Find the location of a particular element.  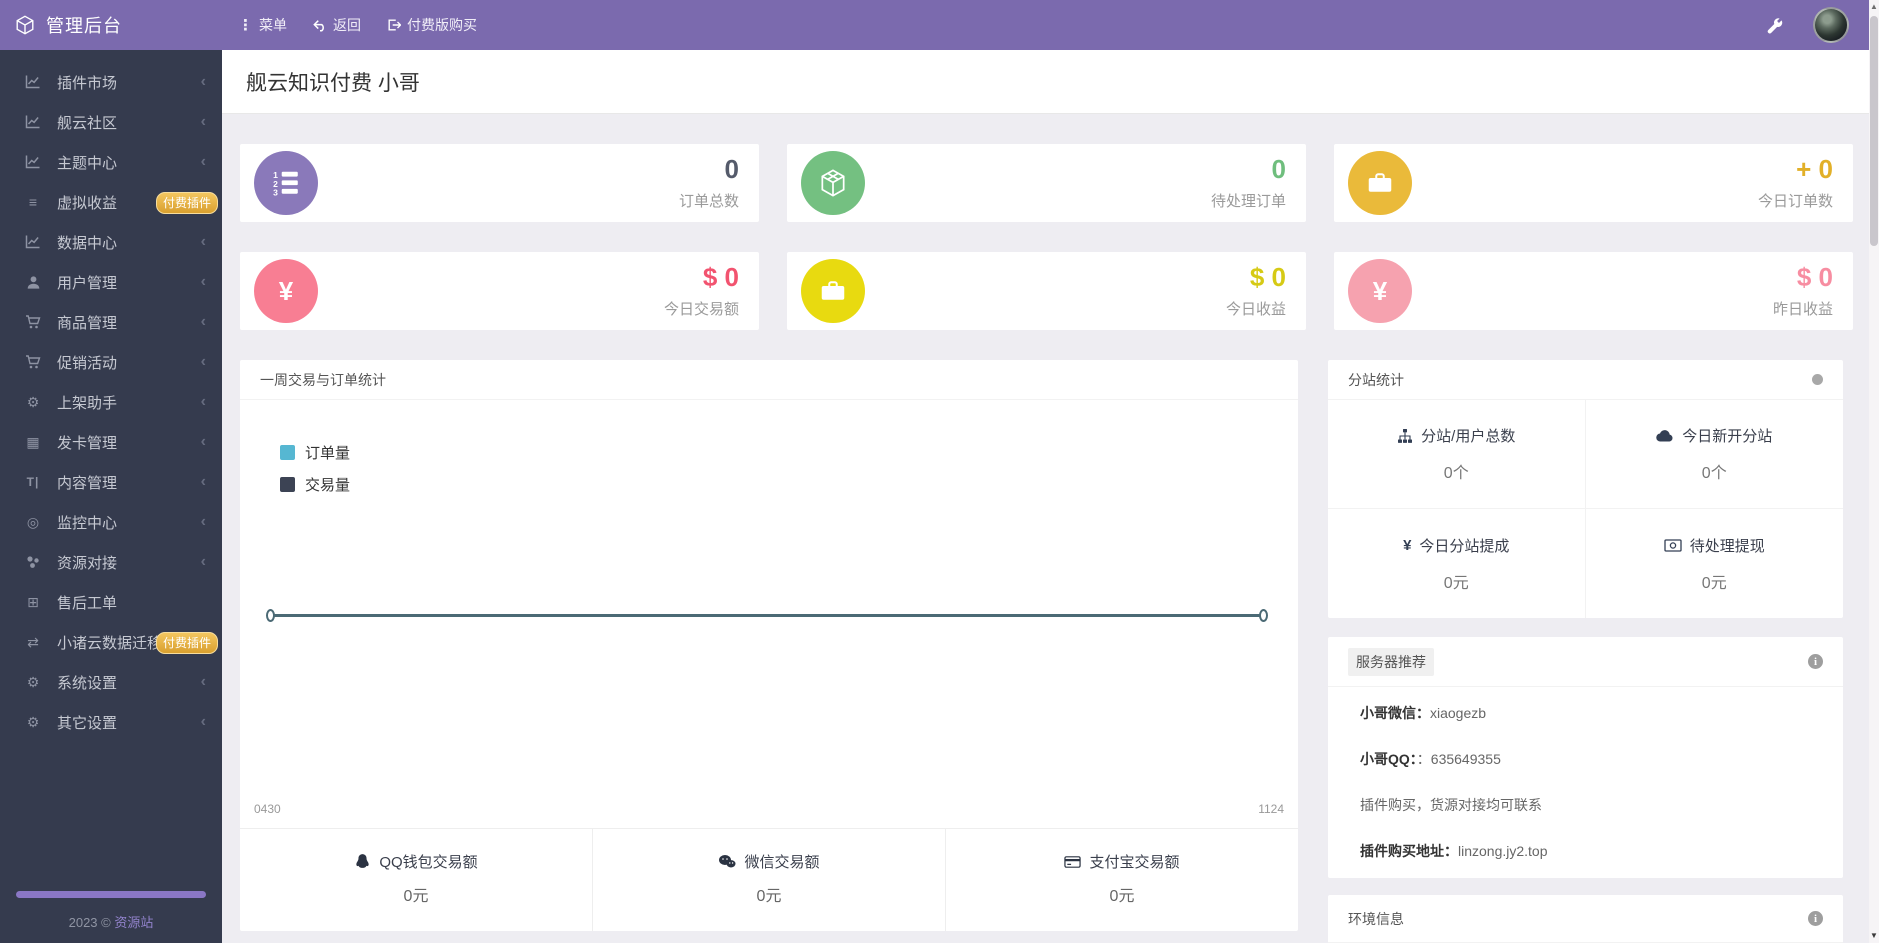

server-row-label: 小哥QQ： is located at coordinates (1388, 759).